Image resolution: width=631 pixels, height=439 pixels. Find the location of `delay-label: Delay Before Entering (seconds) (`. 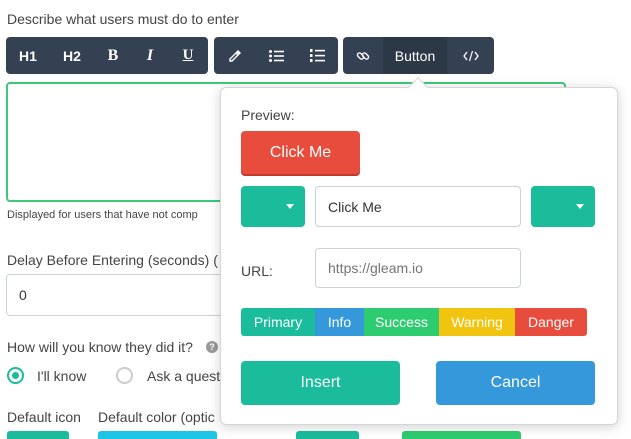

delay-label: Delay Before Entering (seconds) ( is located at coordinates (112, 260).